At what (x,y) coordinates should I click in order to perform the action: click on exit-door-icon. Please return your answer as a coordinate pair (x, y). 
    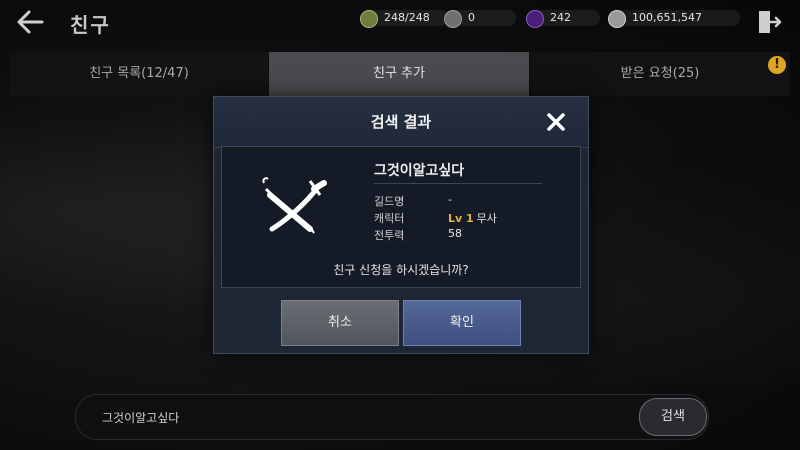
    Looking at the image, I should click on (770, 22).